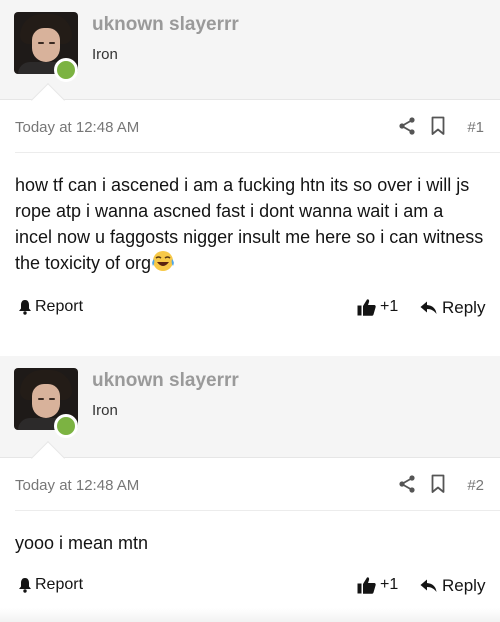  I want to click on post-number-link: #1, so click(475, 127).